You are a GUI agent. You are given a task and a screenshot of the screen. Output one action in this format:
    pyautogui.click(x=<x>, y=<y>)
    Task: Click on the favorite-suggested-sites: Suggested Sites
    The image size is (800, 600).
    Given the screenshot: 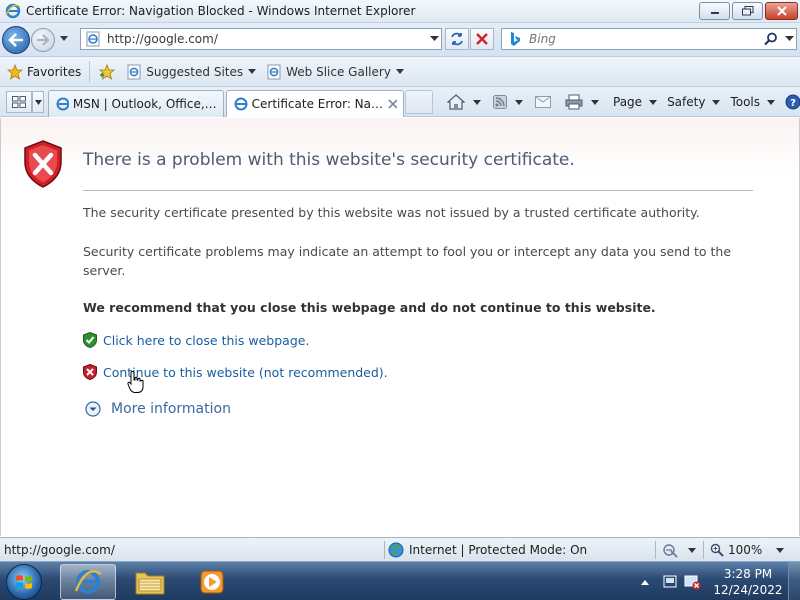 What is the action you would take?
    pyautogui.click(x=191, y=72)
    